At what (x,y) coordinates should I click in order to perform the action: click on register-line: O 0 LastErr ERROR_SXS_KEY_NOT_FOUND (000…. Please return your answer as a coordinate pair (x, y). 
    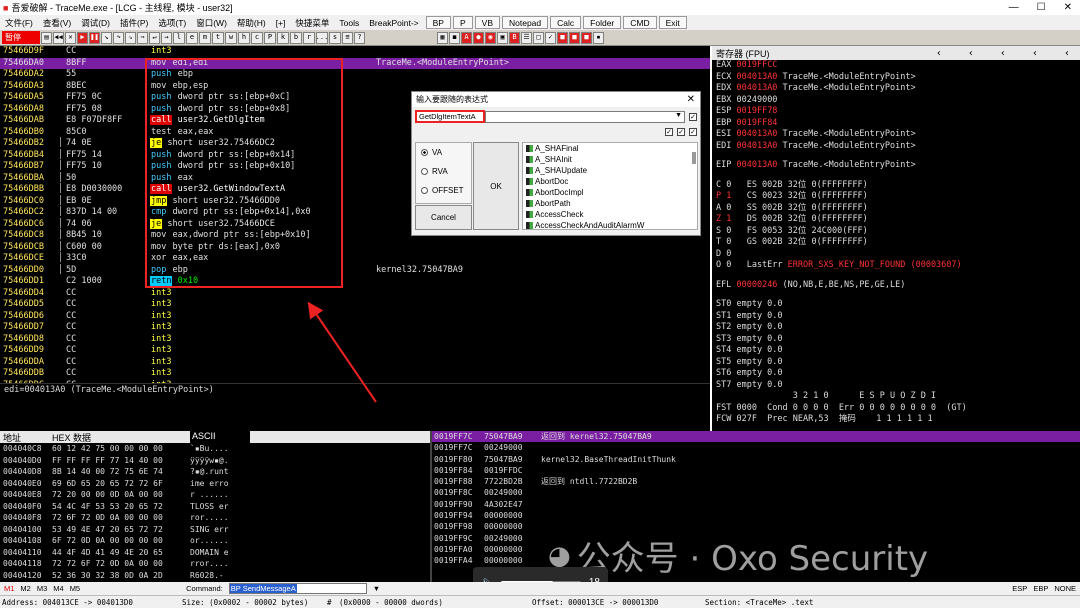
    Looking at the image, I should click on (896, 266).